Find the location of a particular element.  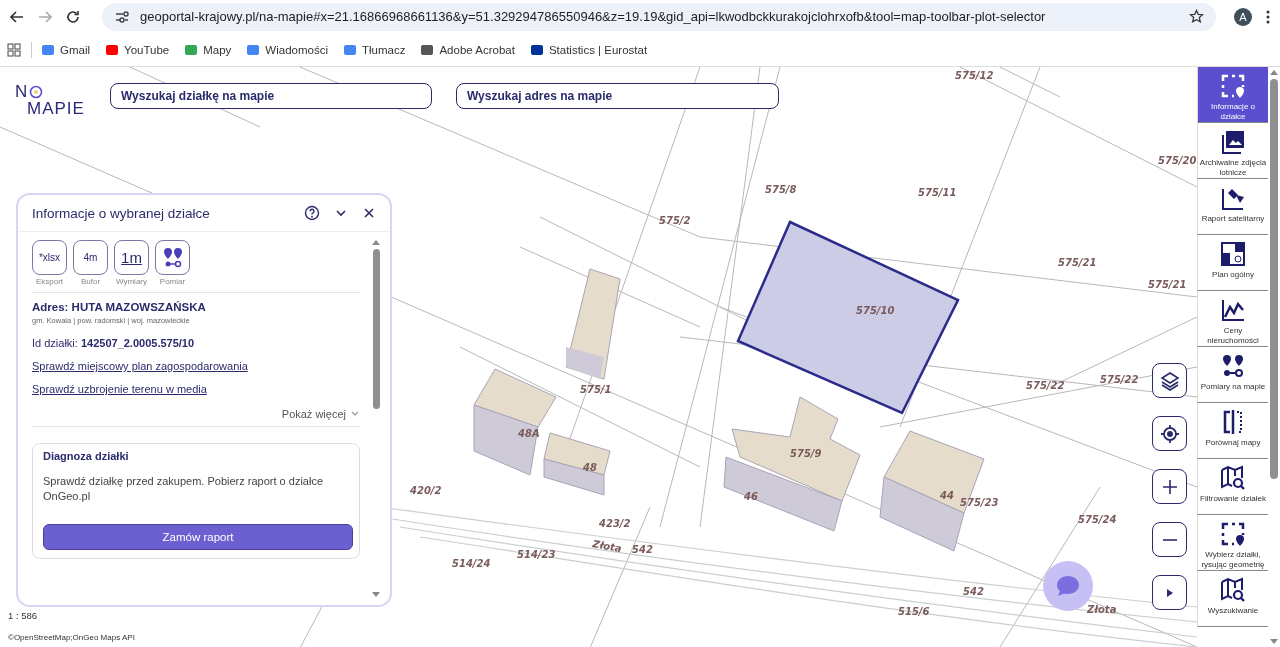

info-link: Sprawdź miejscowy plan zagospodarowania is located at coordinates (196, 366).